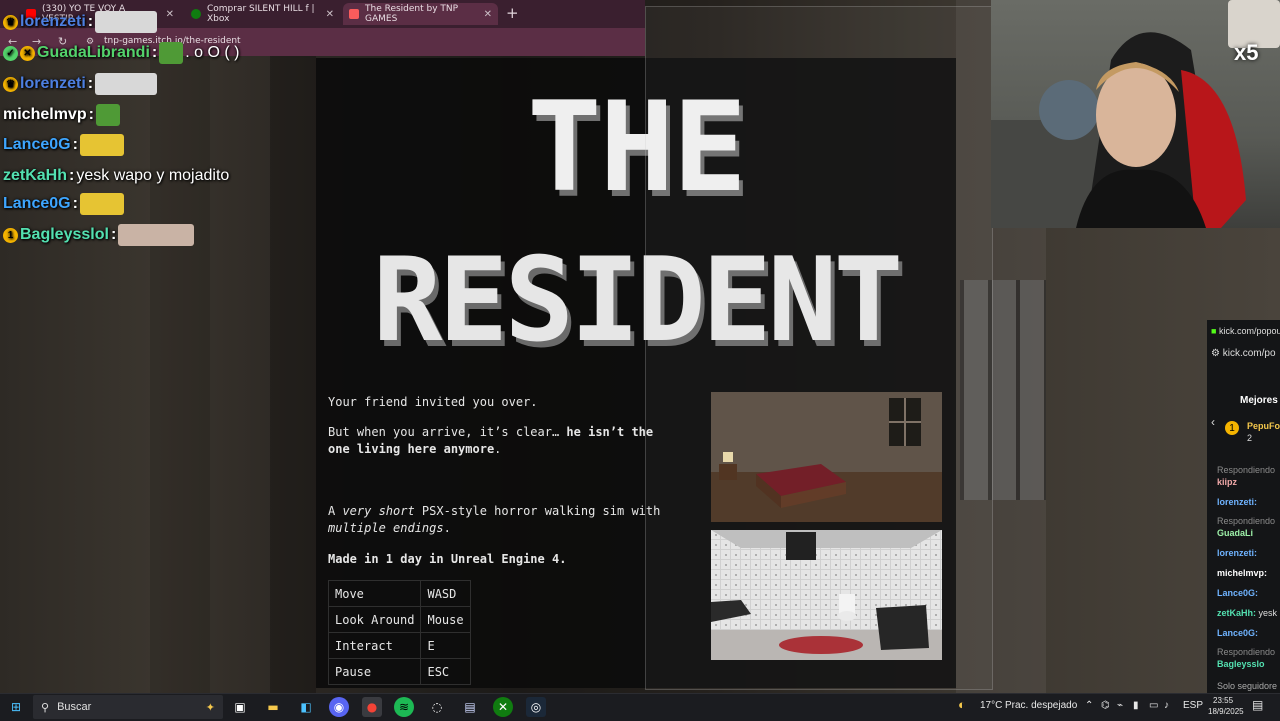 The image size is (1280, 721). I want to click on kick-url: ■ kick.com/popou, so click(1245, 331).